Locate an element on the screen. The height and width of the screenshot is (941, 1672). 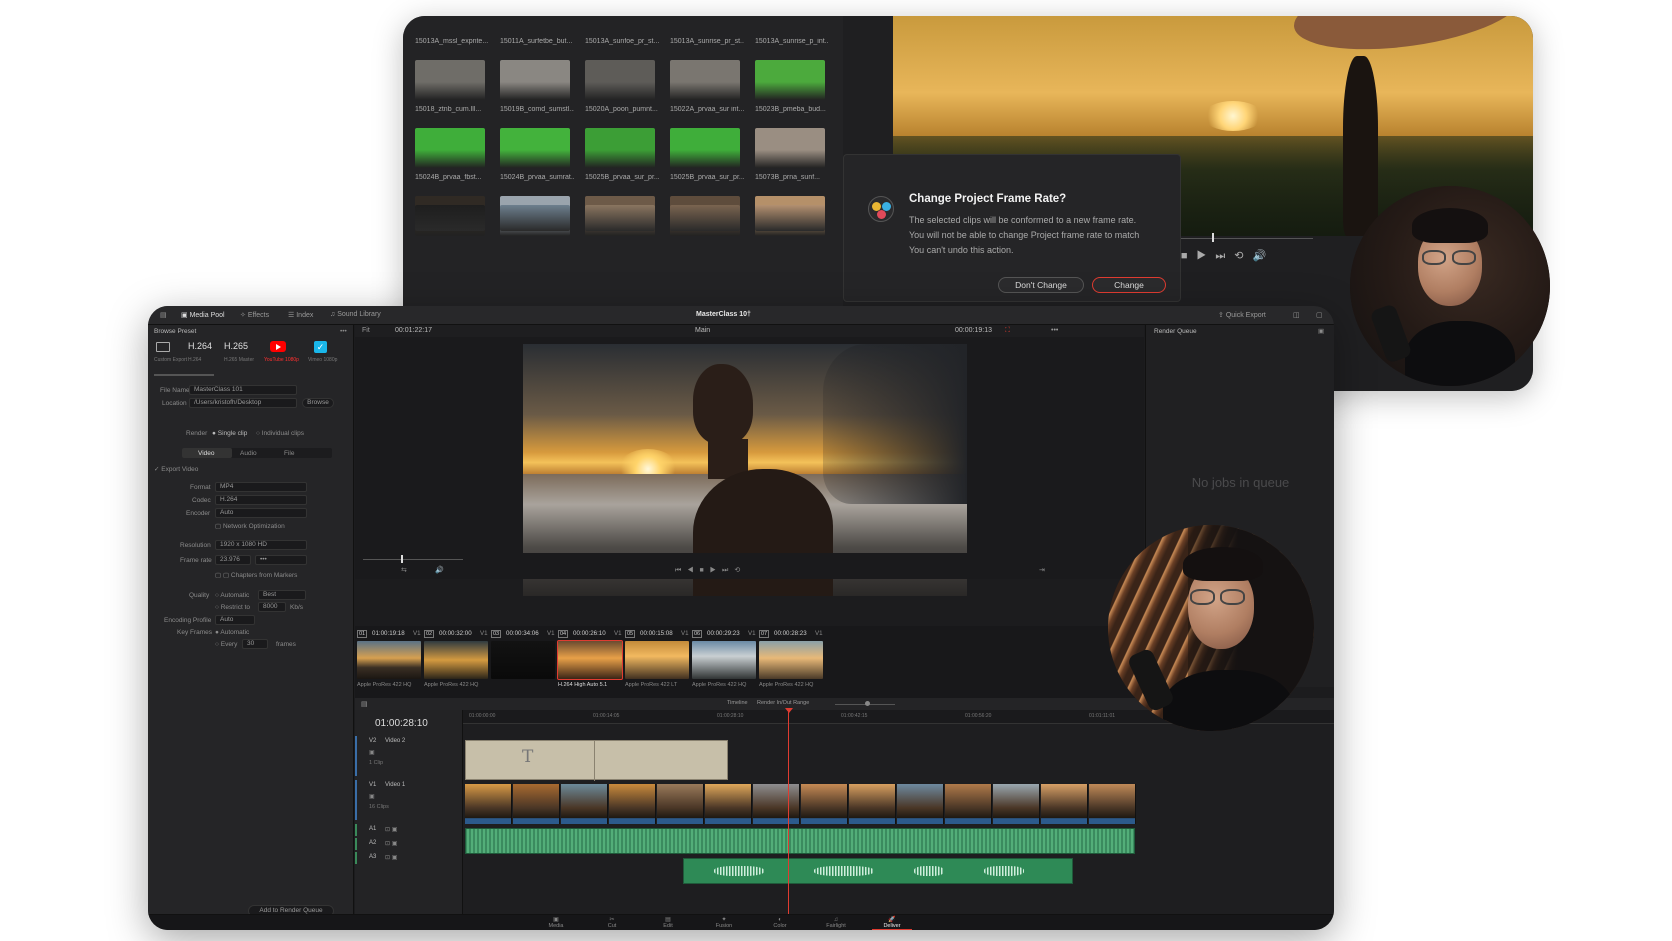
viewer-options-icon: ••• is located at coordinates (1054, 330).